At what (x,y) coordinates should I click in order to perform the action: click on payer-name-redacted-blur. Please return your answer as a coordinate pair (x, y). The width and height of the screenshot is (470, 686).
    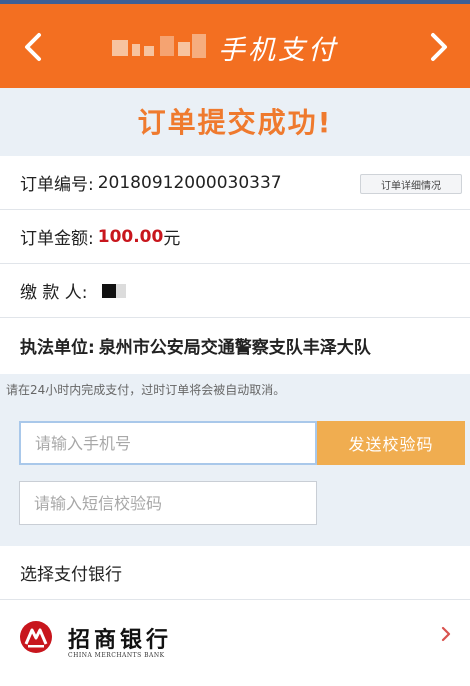
    Looking at the image, I should click on (120, 290).